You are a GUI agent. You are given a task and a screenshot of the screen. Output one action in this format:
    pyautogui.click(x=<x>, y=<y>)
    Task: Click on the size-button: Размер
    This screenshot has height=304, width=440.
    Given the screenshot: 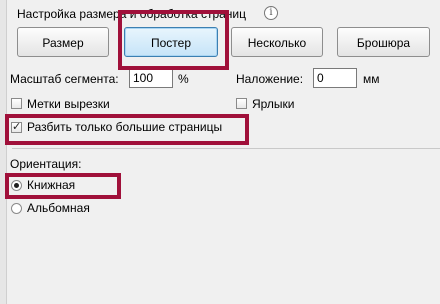 What is the action you would take?
    pyautogui.click(x=63, y=42)
    